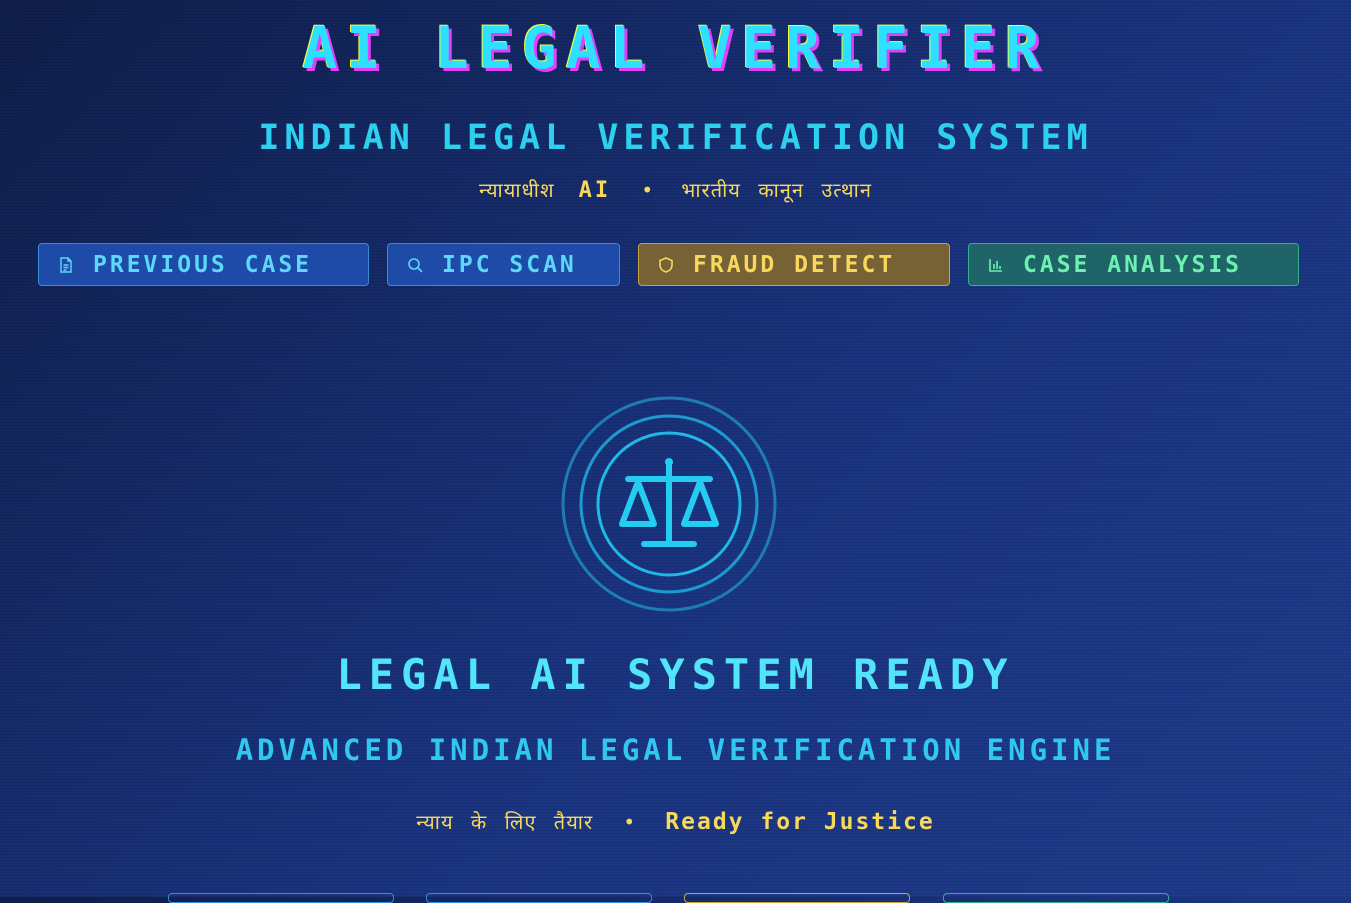  Describe the element at coordinates (675, 189) in the screenshot. I see `tagline: न्यायाधीश AI • भारतीय कानून उत्थान` at that location.